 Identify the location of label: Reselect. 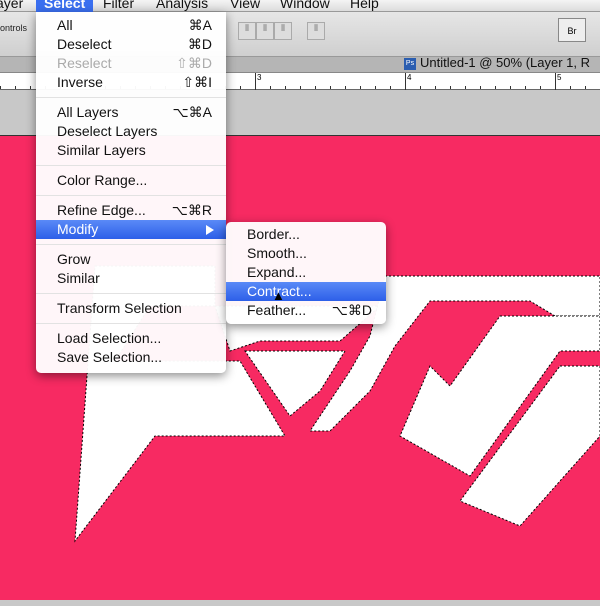
(84, 63).